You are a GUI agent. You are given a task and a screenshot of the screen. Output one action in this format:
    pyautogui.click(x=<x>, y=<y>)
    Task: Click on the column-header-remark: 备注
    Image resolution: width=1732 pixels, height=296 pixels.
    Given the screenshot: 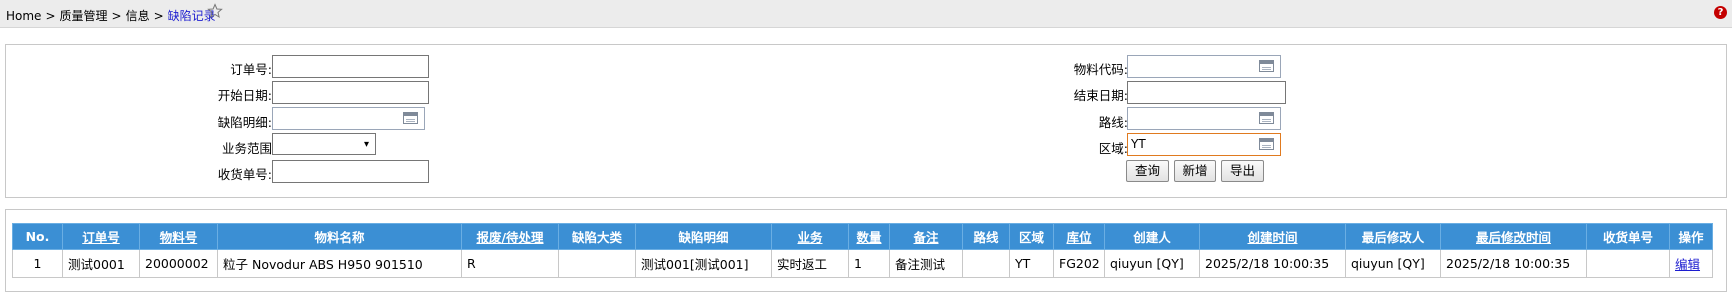 What is the action you would take?
    pyautogui.click(x=926, y=236)
    